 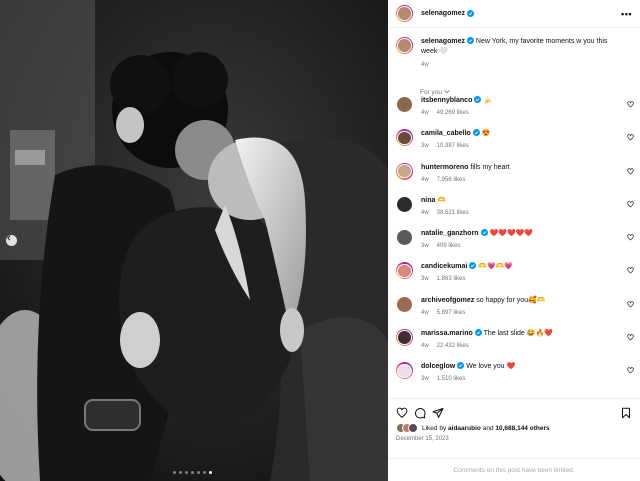 What do you see at coordinates (444, 266) in the screenshot?
I see `comment-username: candicekumai` at bounding box center [444, 266].